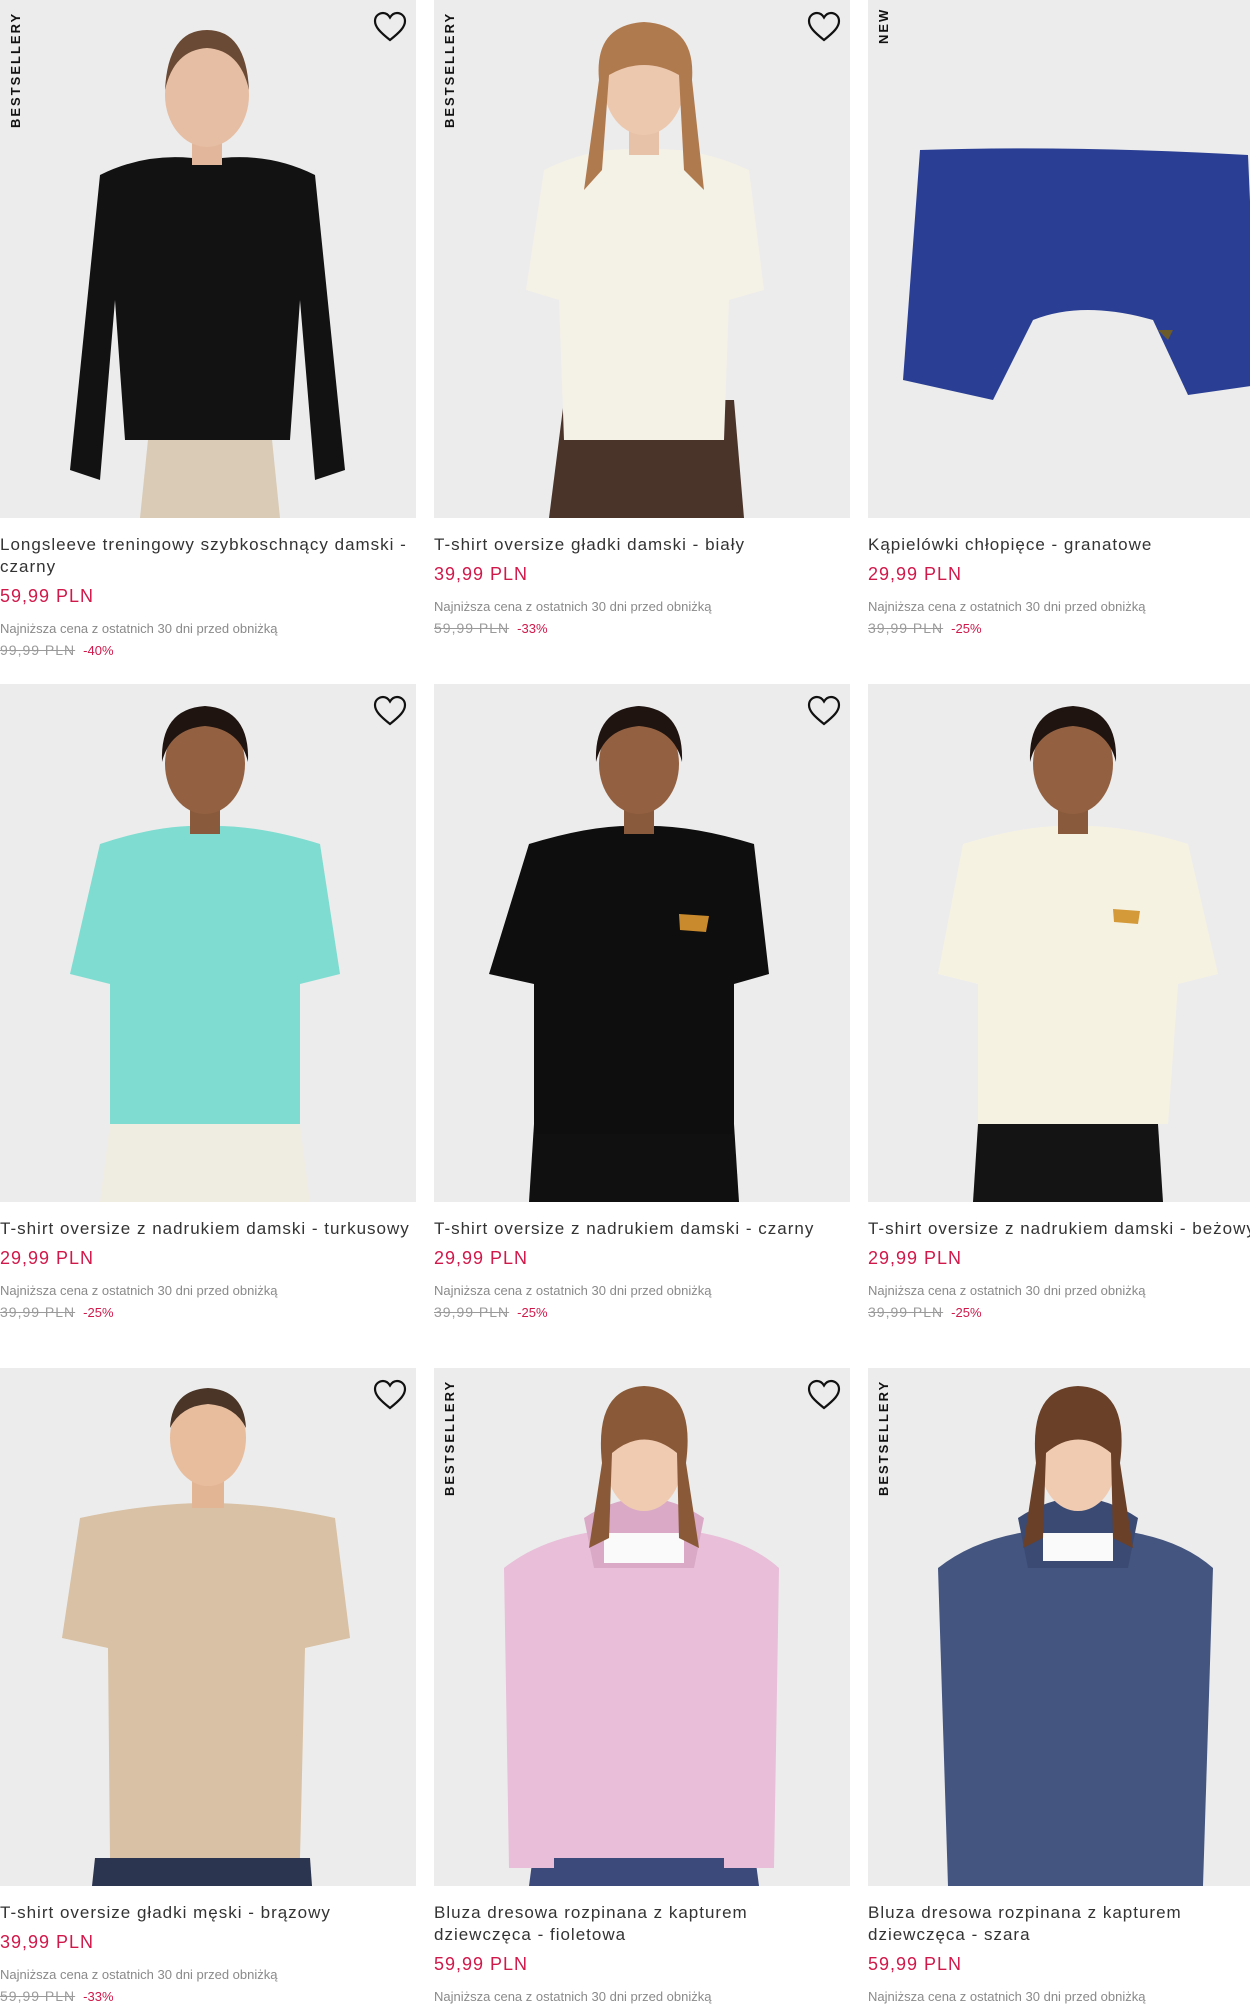 This screenshot has height=2014, width=1250. What do you see at coordinates (883, 25) in the screenshot?
I see `badge-new: NEW` at bounding box center [883, 25].